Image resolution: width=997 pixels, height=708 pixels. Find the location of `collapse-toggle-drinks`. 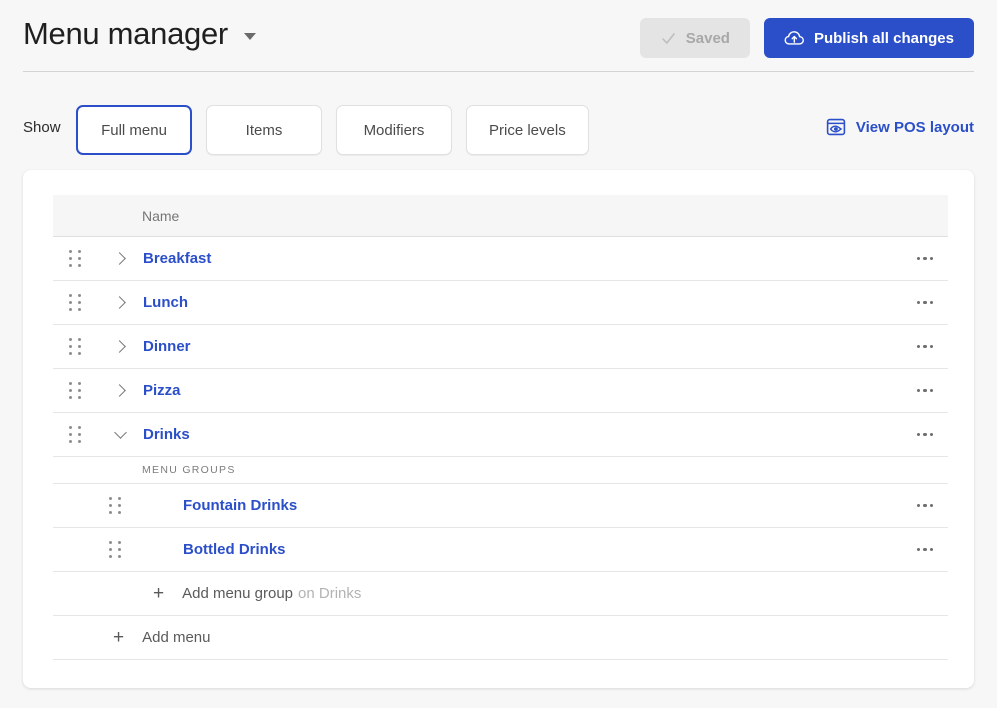

collapse-toggle-drinks is located at coordinates (120, 432).